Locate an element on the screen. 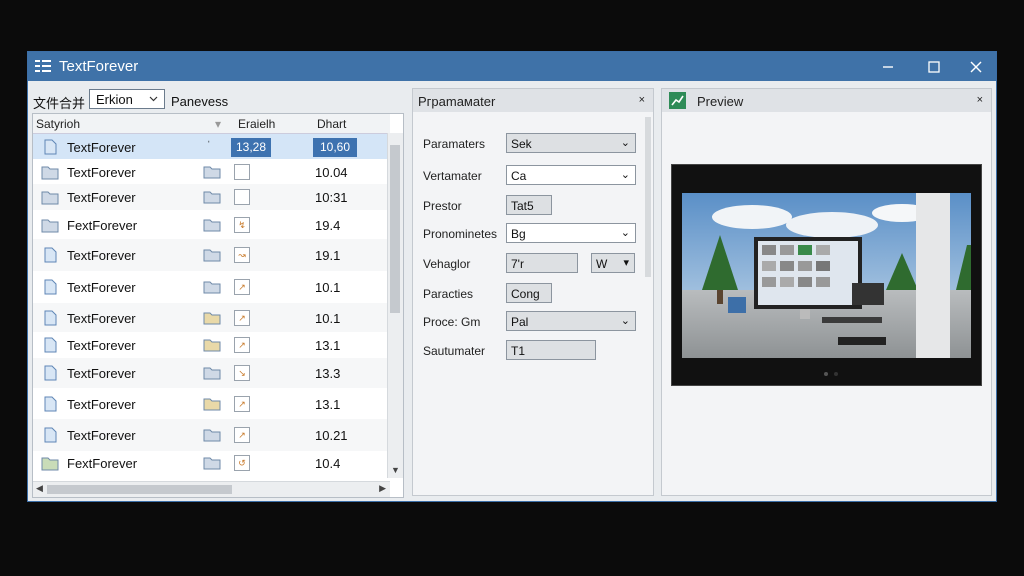  list-toolbar: 文件合并 Erkion Panevess is located at coordinates (218, 100).